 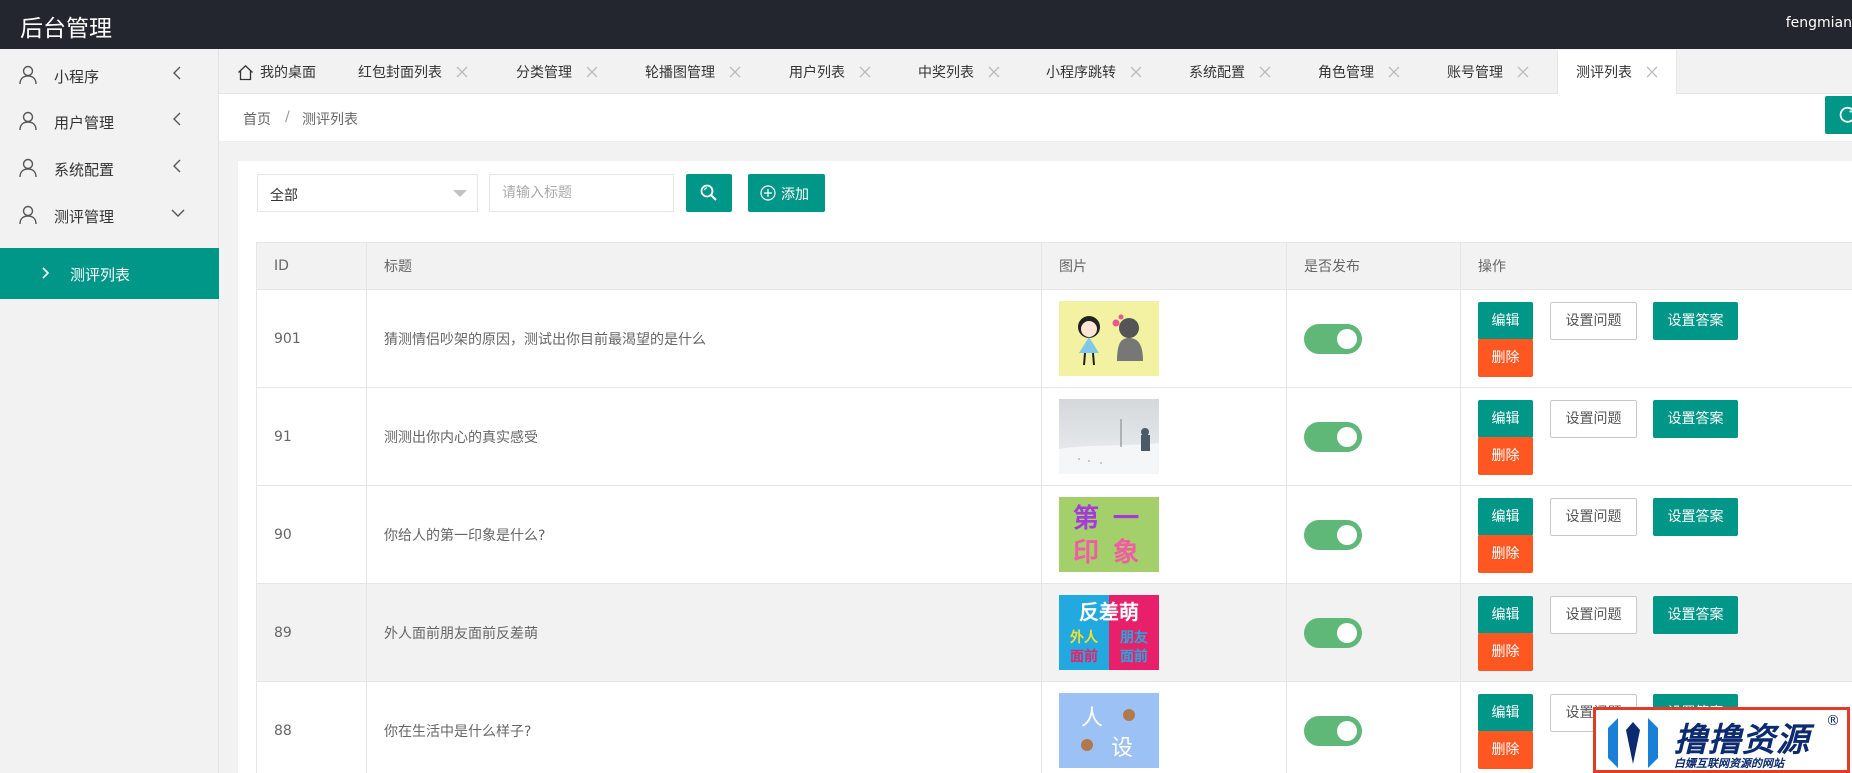 I want to click on column-header-title: 标题, so click(x=704, y=266).